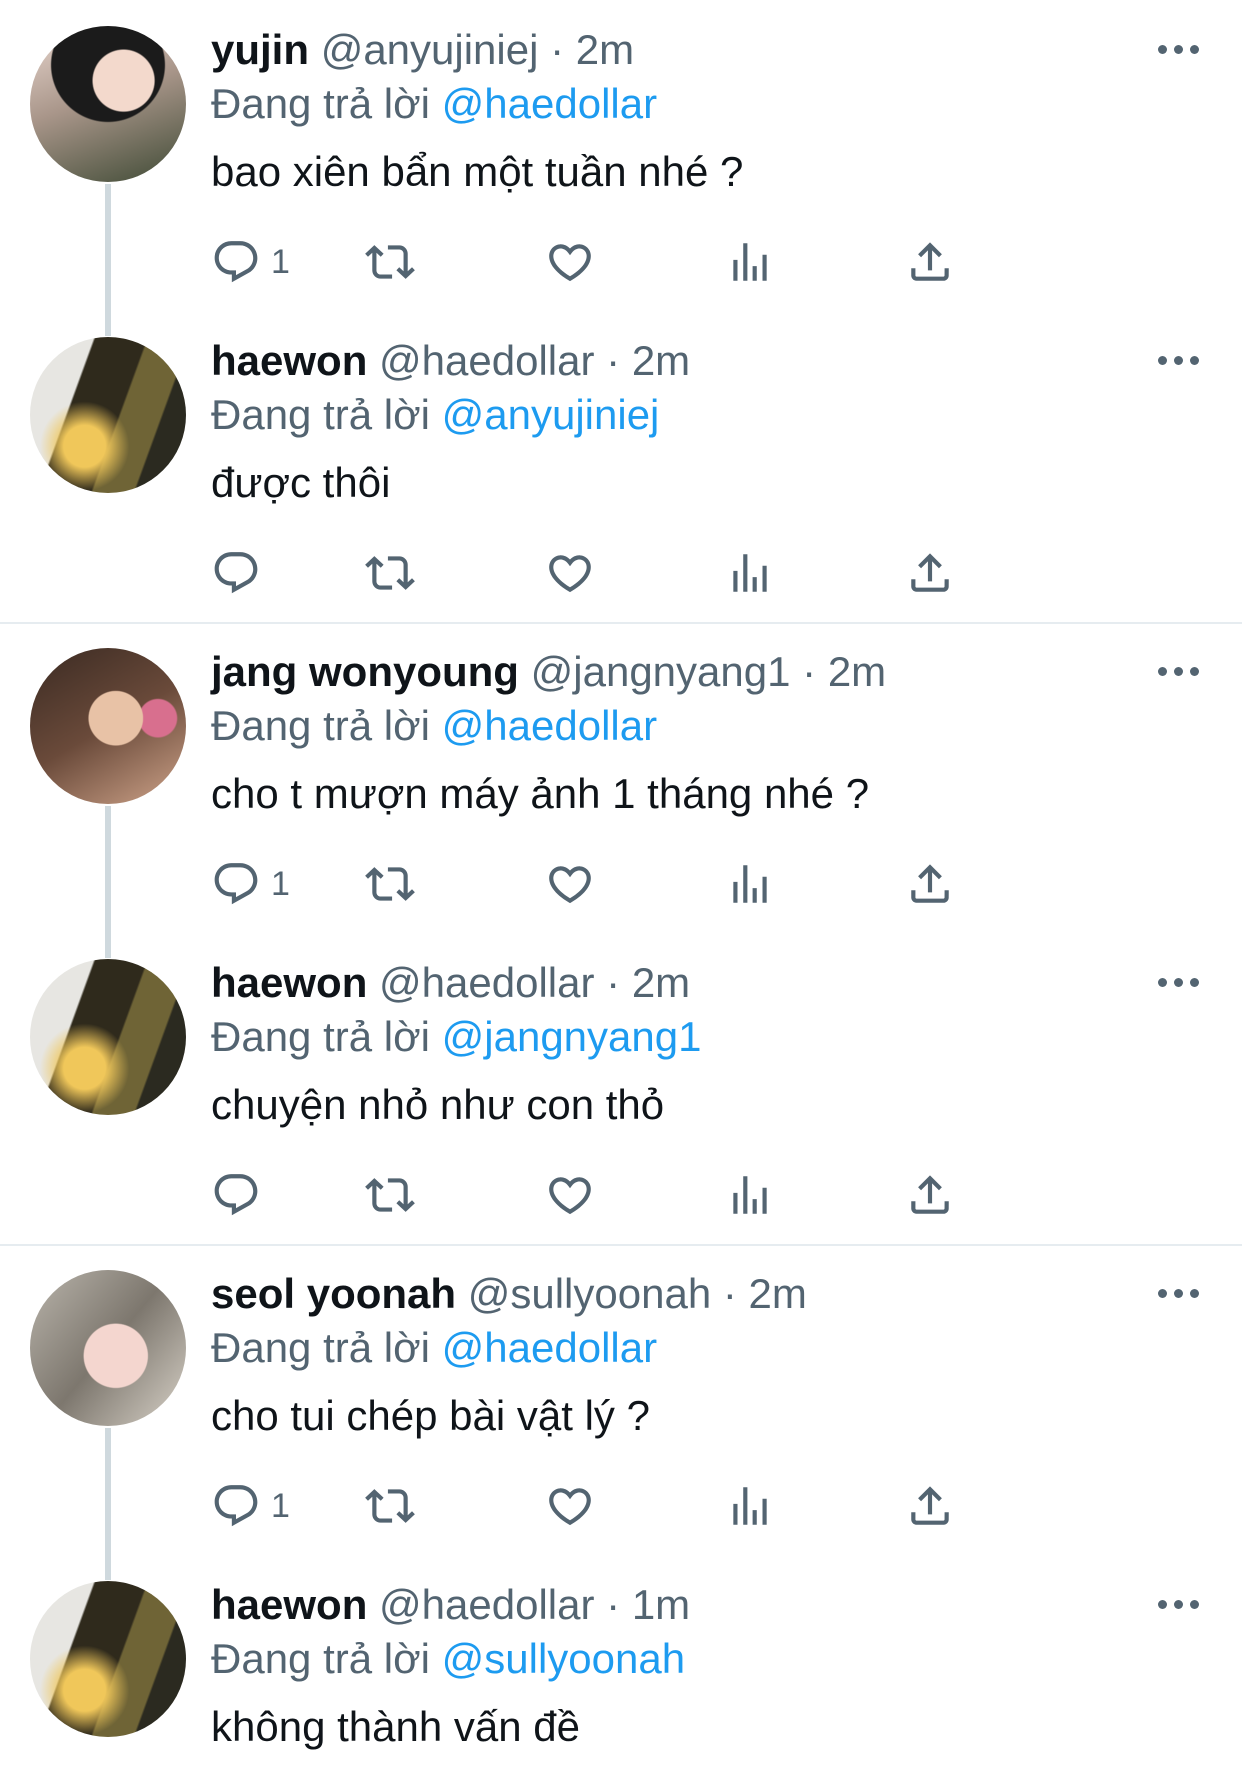  Describe the element at coordinates (301, 482) in the screenshot. I see `tweet-text: được thôi` at that location.